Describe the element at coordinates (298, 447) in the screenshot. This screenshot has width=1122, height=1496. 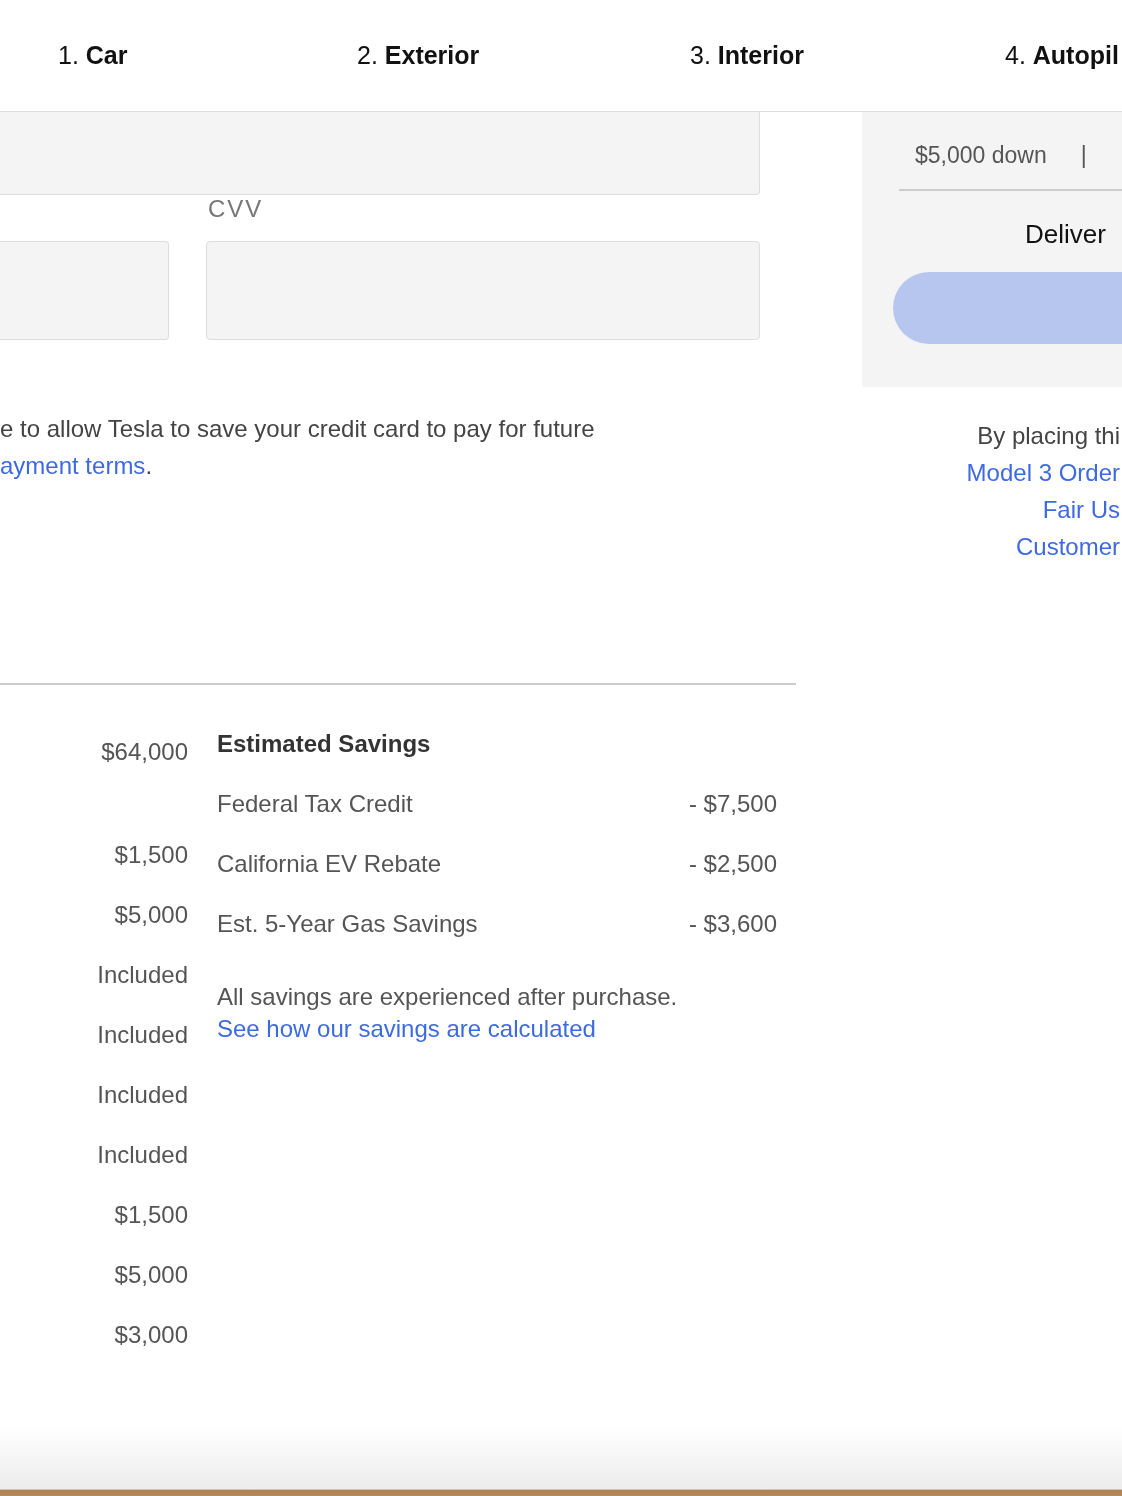
I see `consent-text: e to allow Tesla to save your credit card to pay for future ayment terms.` at that location.